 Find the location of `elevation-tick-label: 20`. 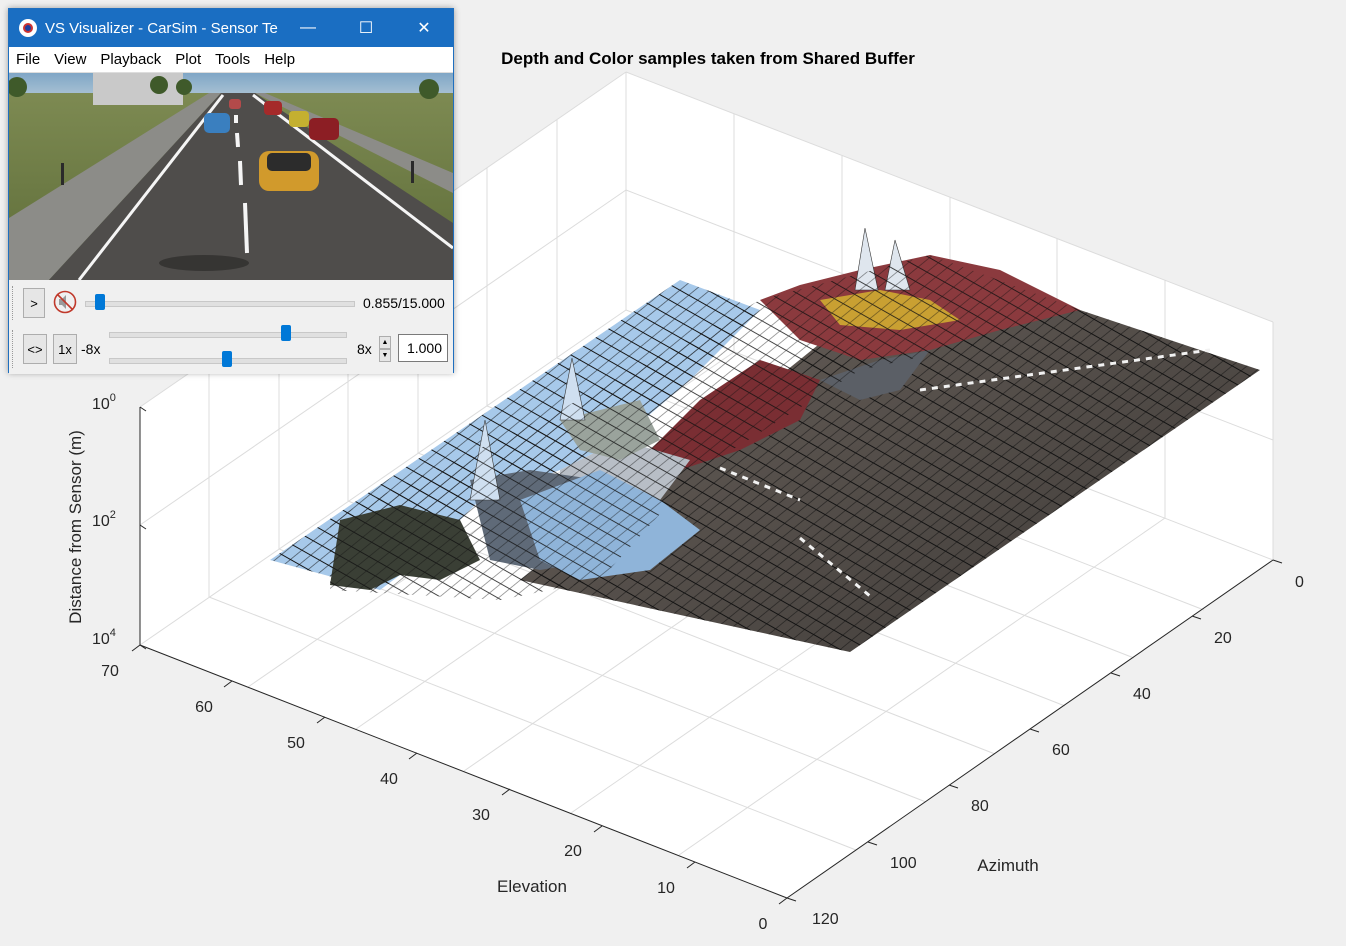

elevation-tick-label: 20 is located at coordinates (573, 851).